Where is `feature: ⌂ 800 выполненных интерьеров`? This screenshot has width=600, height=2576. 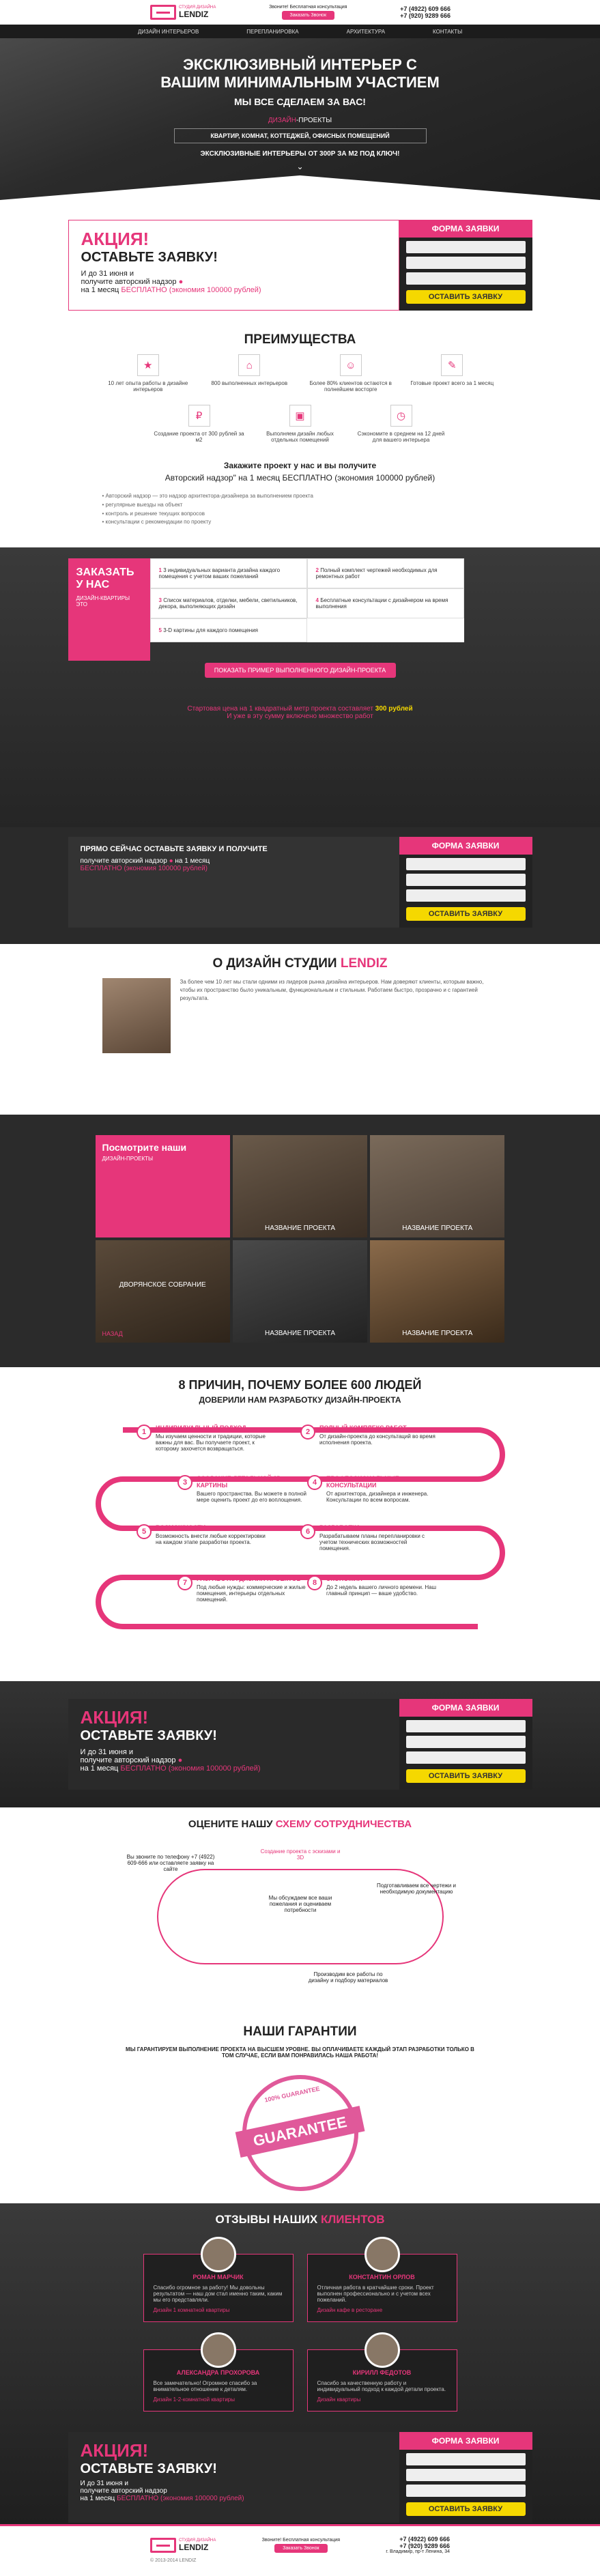 feature: ⌂ 800 выполненных интерьеров is located at coordinates (250, 373).